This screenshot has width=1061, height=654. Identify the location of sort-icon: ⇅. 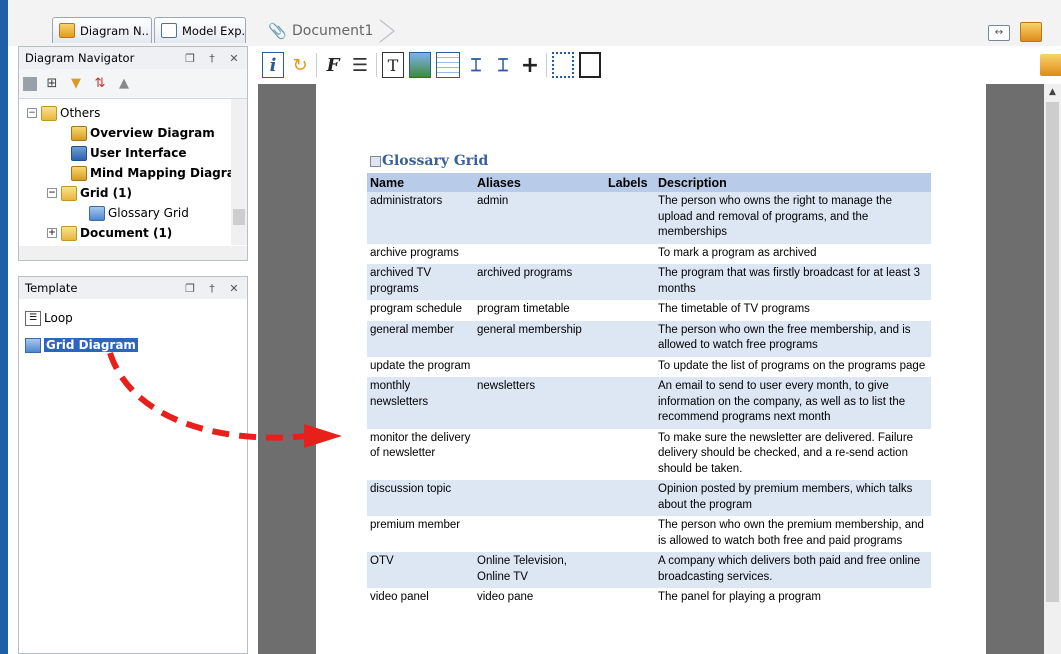
(100, 84).